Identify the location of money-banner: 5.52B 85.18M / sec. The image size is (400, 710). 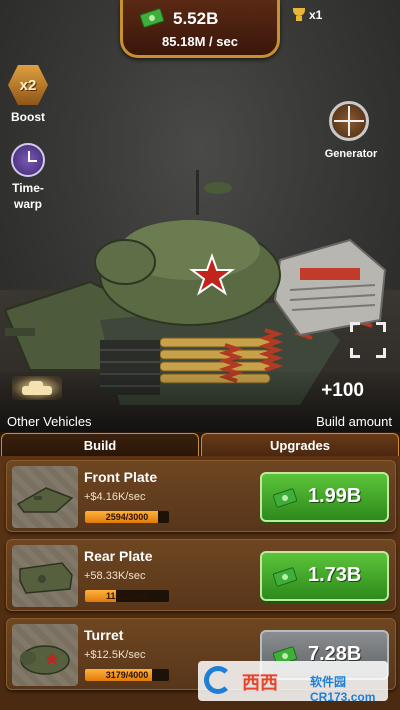
(200, 29).